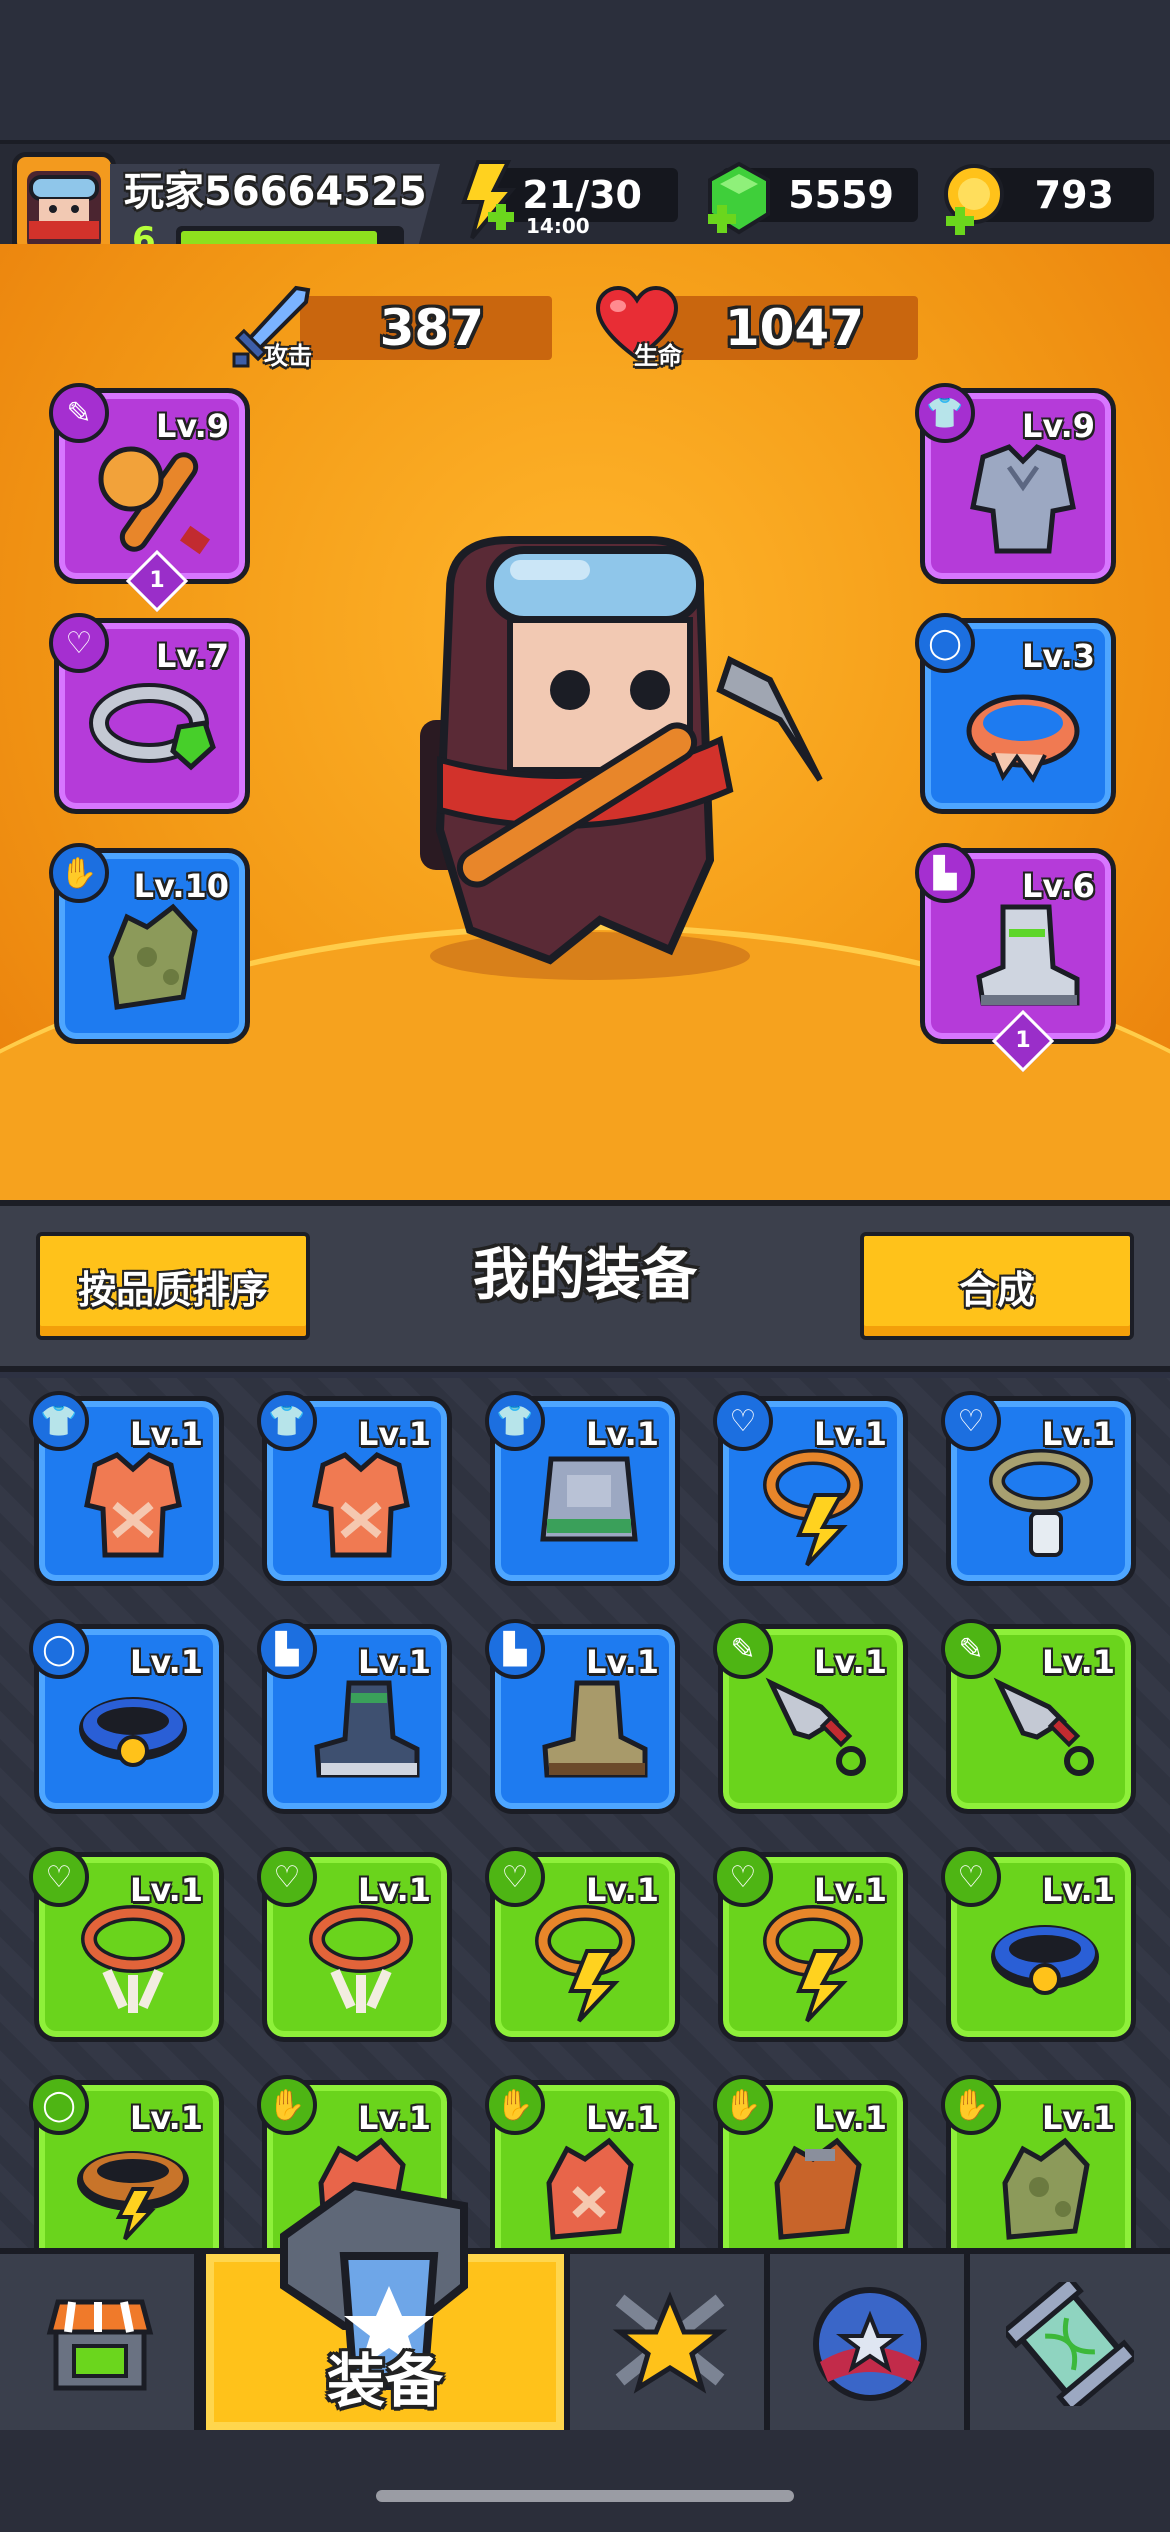 Image resolution: width=1170 pixels, height=2532 pixels. I want to click on nav-tab-talent, so click(870, 2342).